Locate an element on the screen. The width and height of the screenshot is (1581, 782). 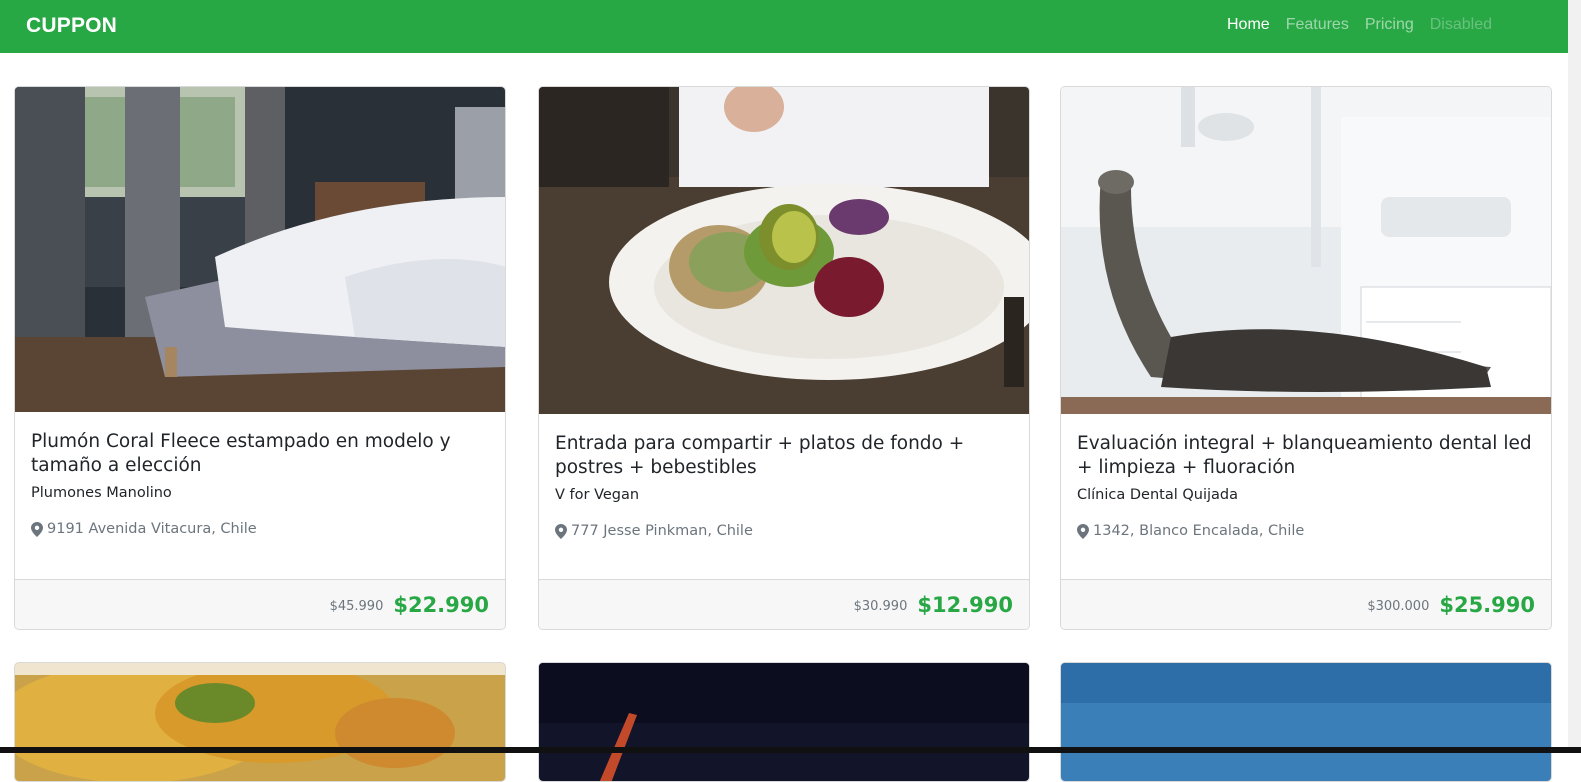
original-price: $300.000 is located at coordinates (1398, 606).